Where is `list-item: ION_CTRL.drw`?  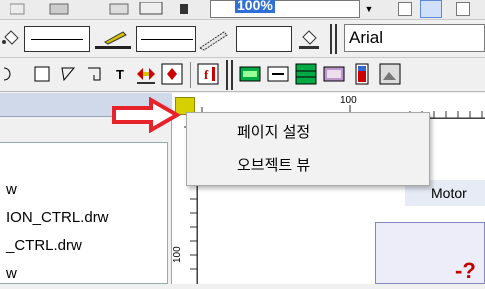 list-item: ION_CTRL.drw is located at coordinates (57, 217).